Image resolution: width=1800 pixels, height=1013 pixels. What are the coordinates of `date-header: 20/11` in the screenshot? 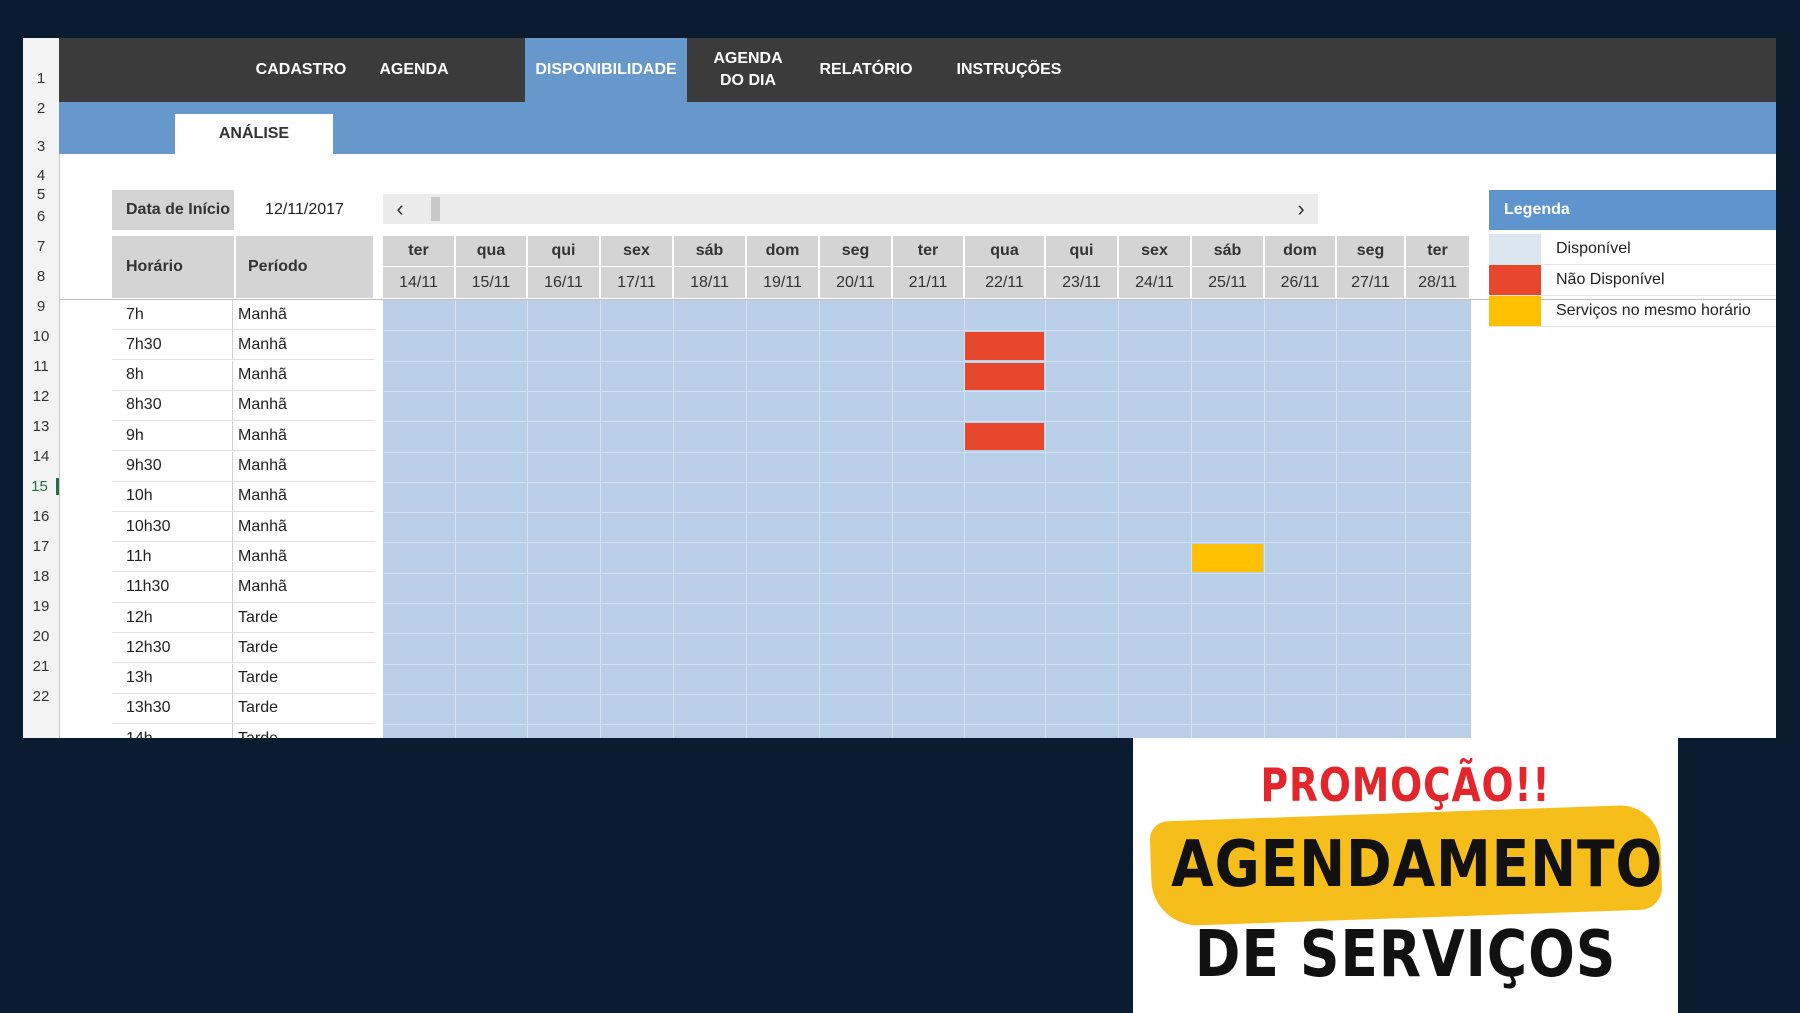 It's located at (855, 282).